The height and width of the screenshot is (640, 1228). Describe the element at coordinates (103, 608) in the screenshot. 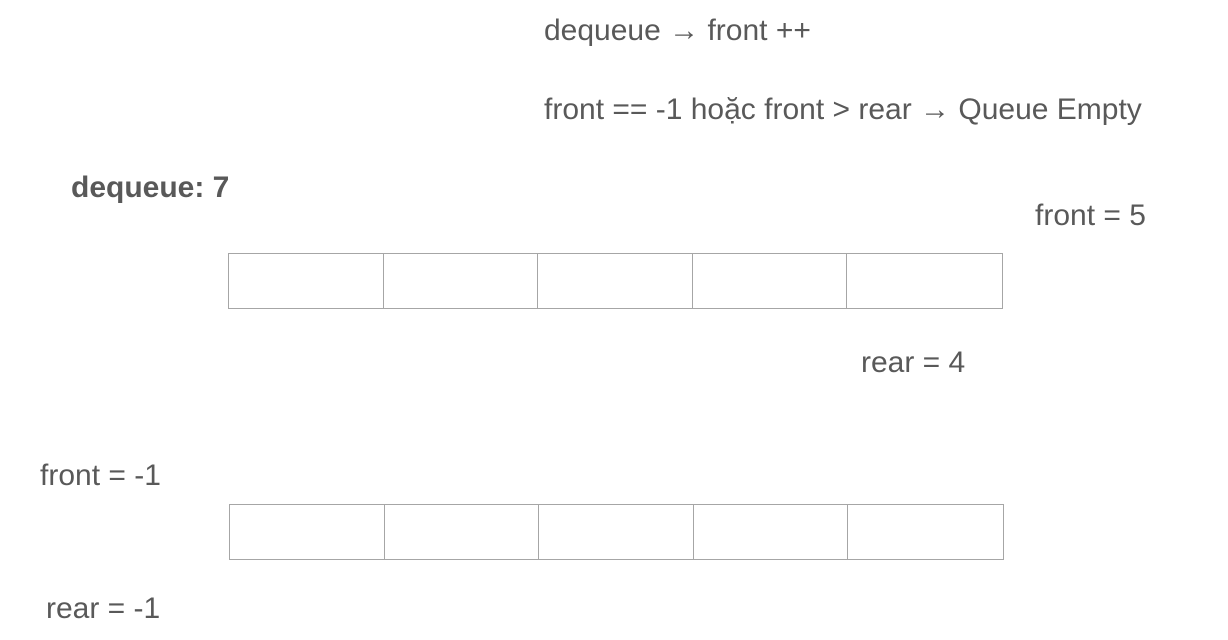

I see `bottom-rear-label: rear = -1` at that location.